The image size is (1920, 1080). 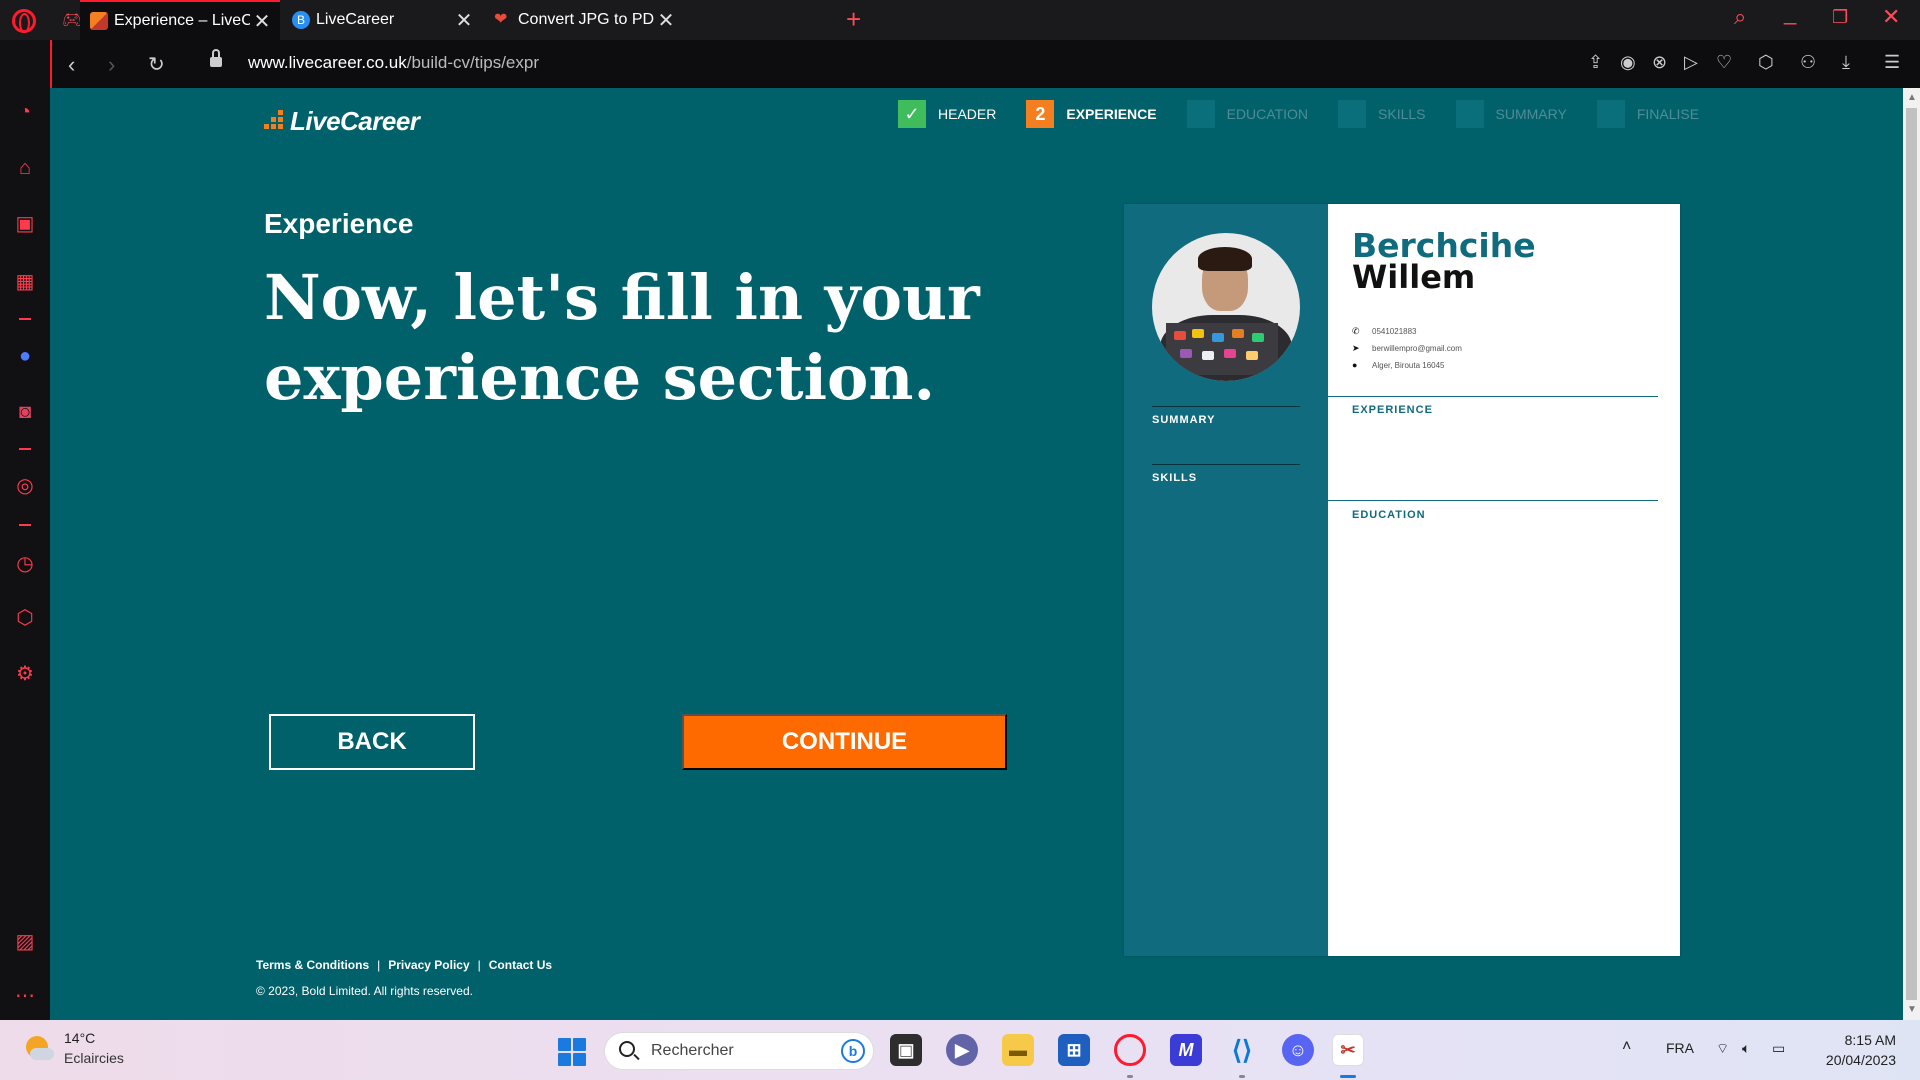 What do you see at coordinates (180, 20) in the screenshot?
I see `tab-experience-livecareer: Experience – LiveCareer ✕` at bounding box center [180, 20].